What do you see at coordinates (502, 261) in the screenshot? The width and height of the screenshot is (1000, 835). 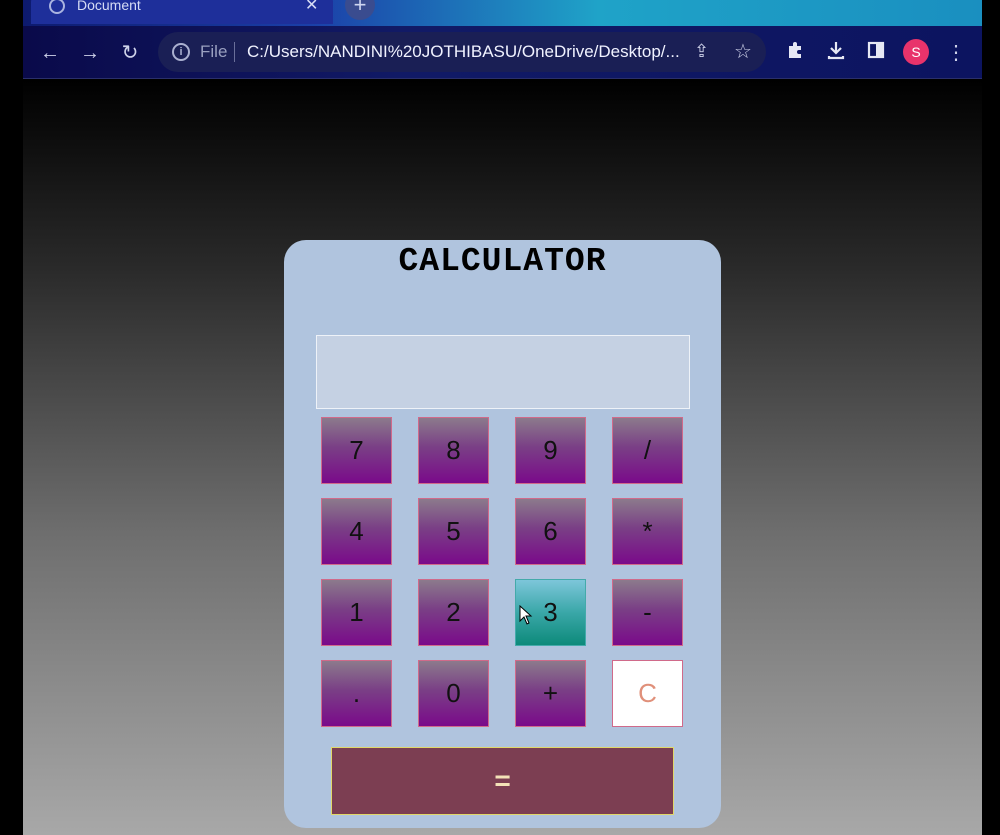 I see `calculator-title: CALCULATOR` at bounding box center [502, 261].